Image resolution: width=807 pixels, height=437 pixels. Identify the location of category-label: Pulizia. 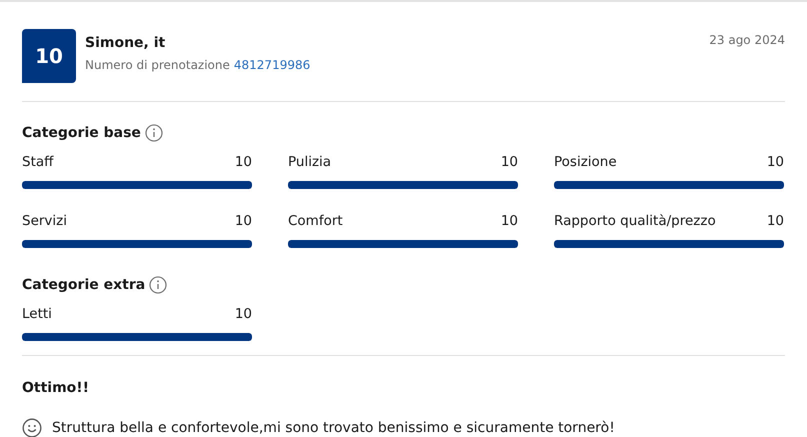
(310, 162).